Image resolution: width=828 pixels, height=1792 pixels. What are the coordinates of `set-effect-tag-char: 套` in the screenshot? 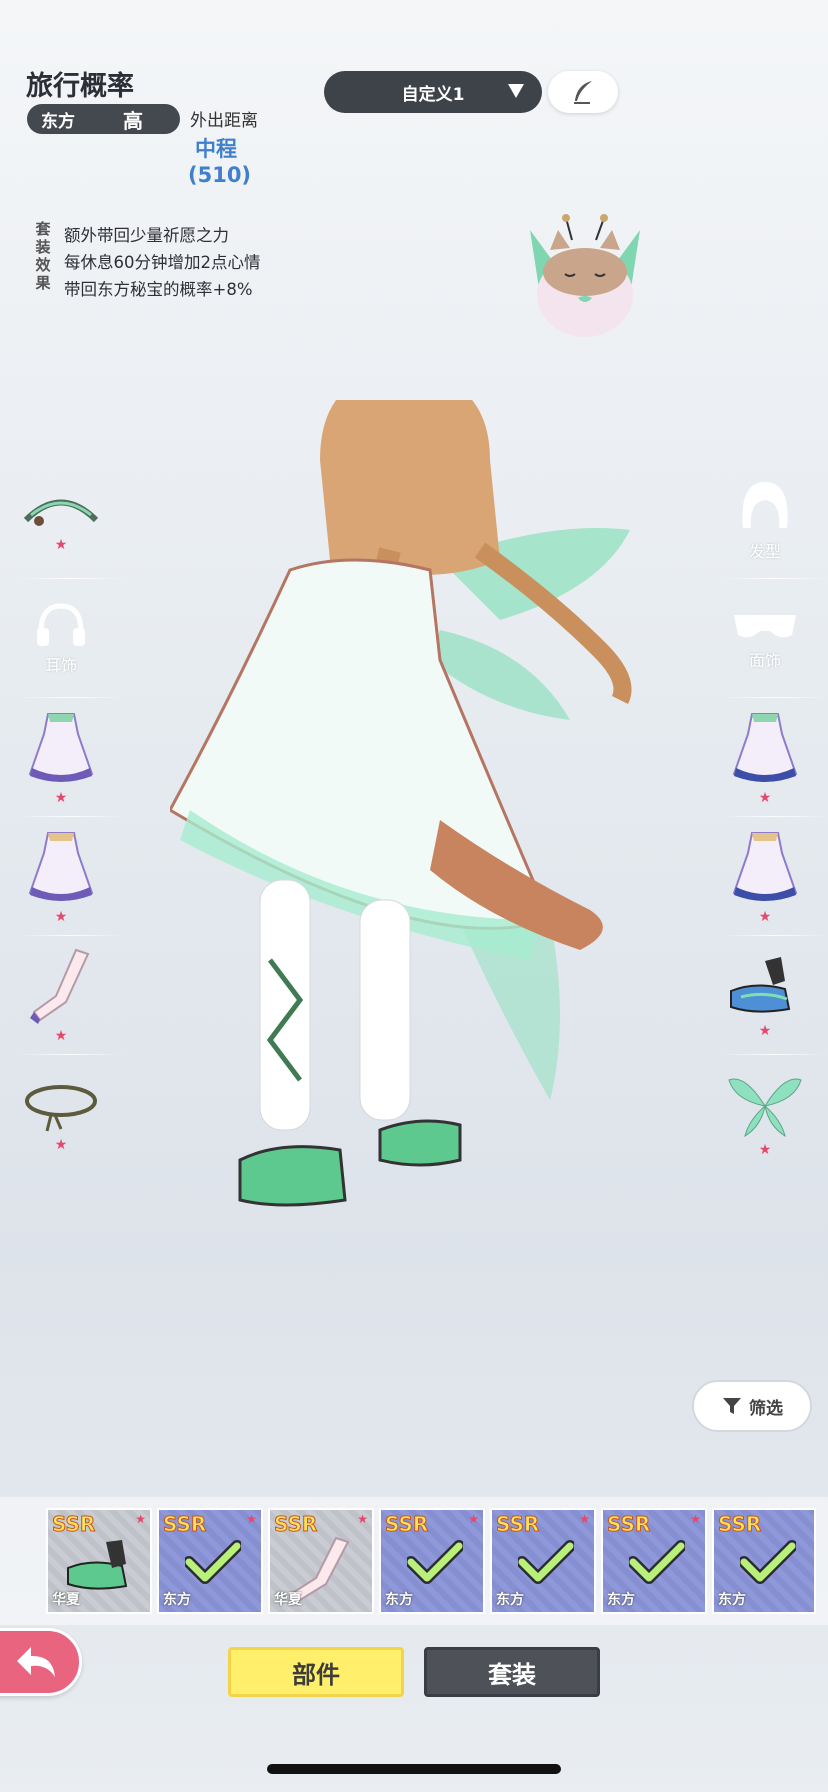 It's located at (43, 229).